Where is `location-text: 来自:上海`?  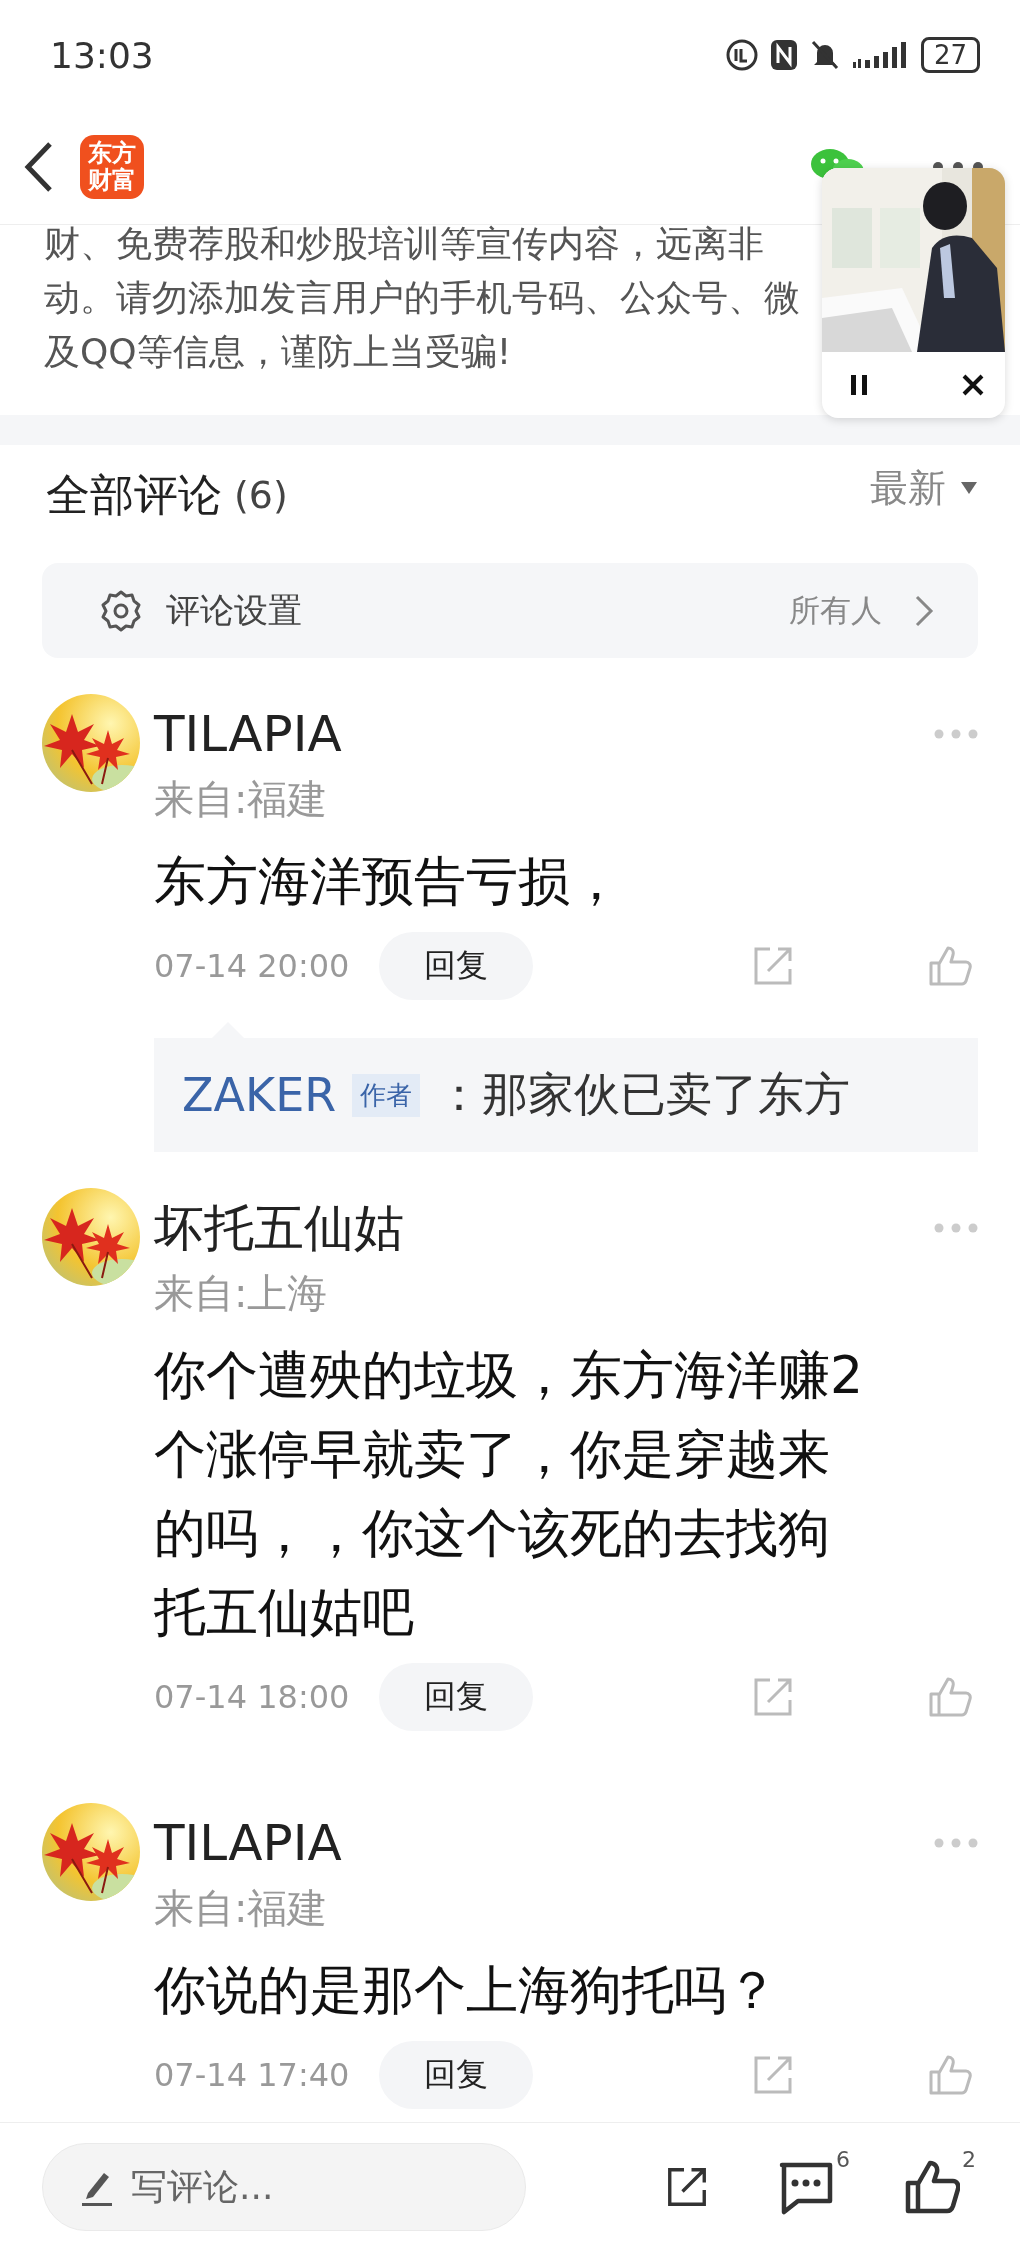
location-text: 来自:上海 is located at coordinates (241, 1293).